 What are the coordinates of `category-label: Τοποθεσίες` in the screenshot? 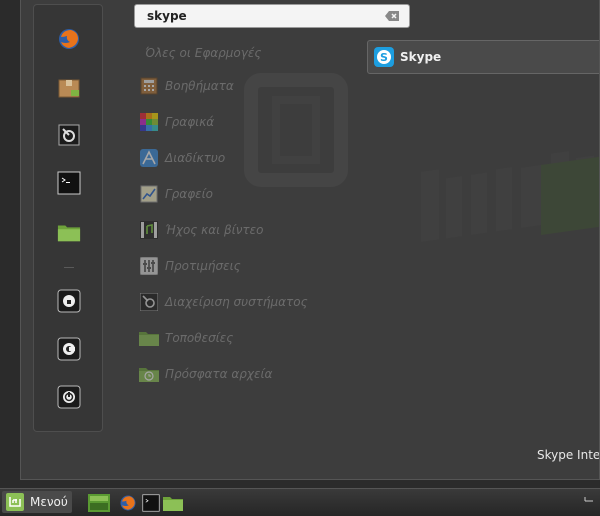 It's located at (199, 338).